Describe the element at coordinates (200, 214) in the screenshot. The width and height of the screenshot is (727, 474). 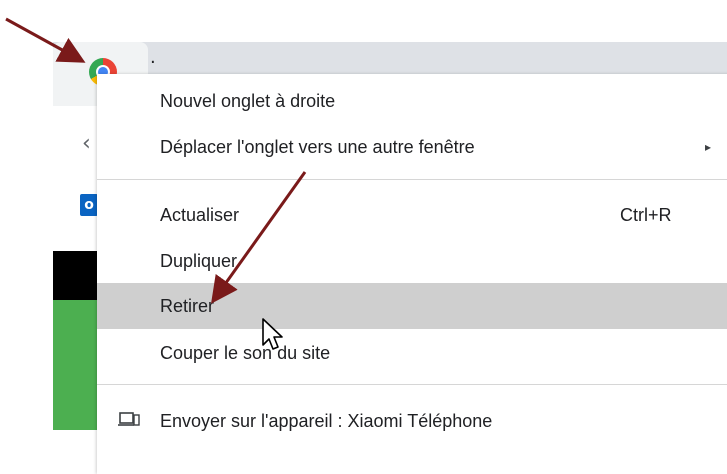
I see `menu-item-label: Actualiser` at that location.